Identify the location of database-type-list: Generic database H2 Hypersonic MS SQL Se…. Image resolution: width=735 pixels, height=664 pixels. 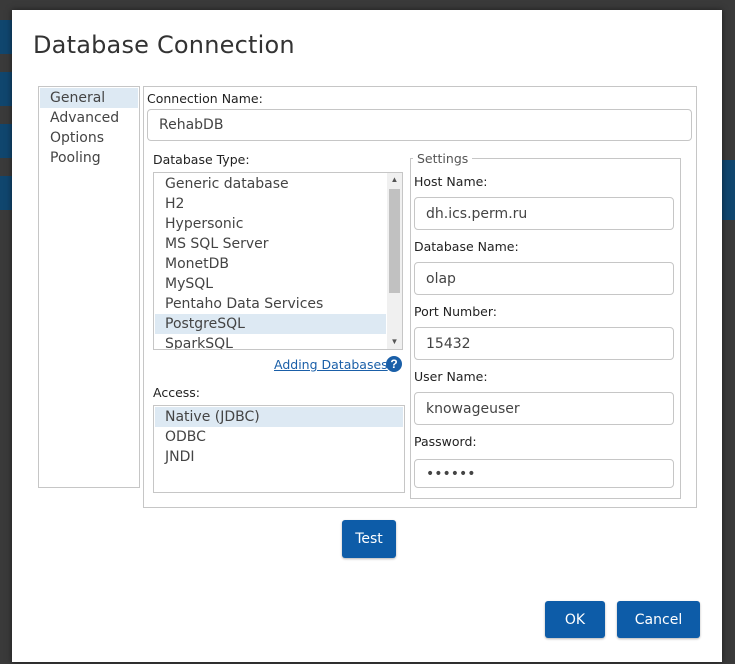
(278, 261).